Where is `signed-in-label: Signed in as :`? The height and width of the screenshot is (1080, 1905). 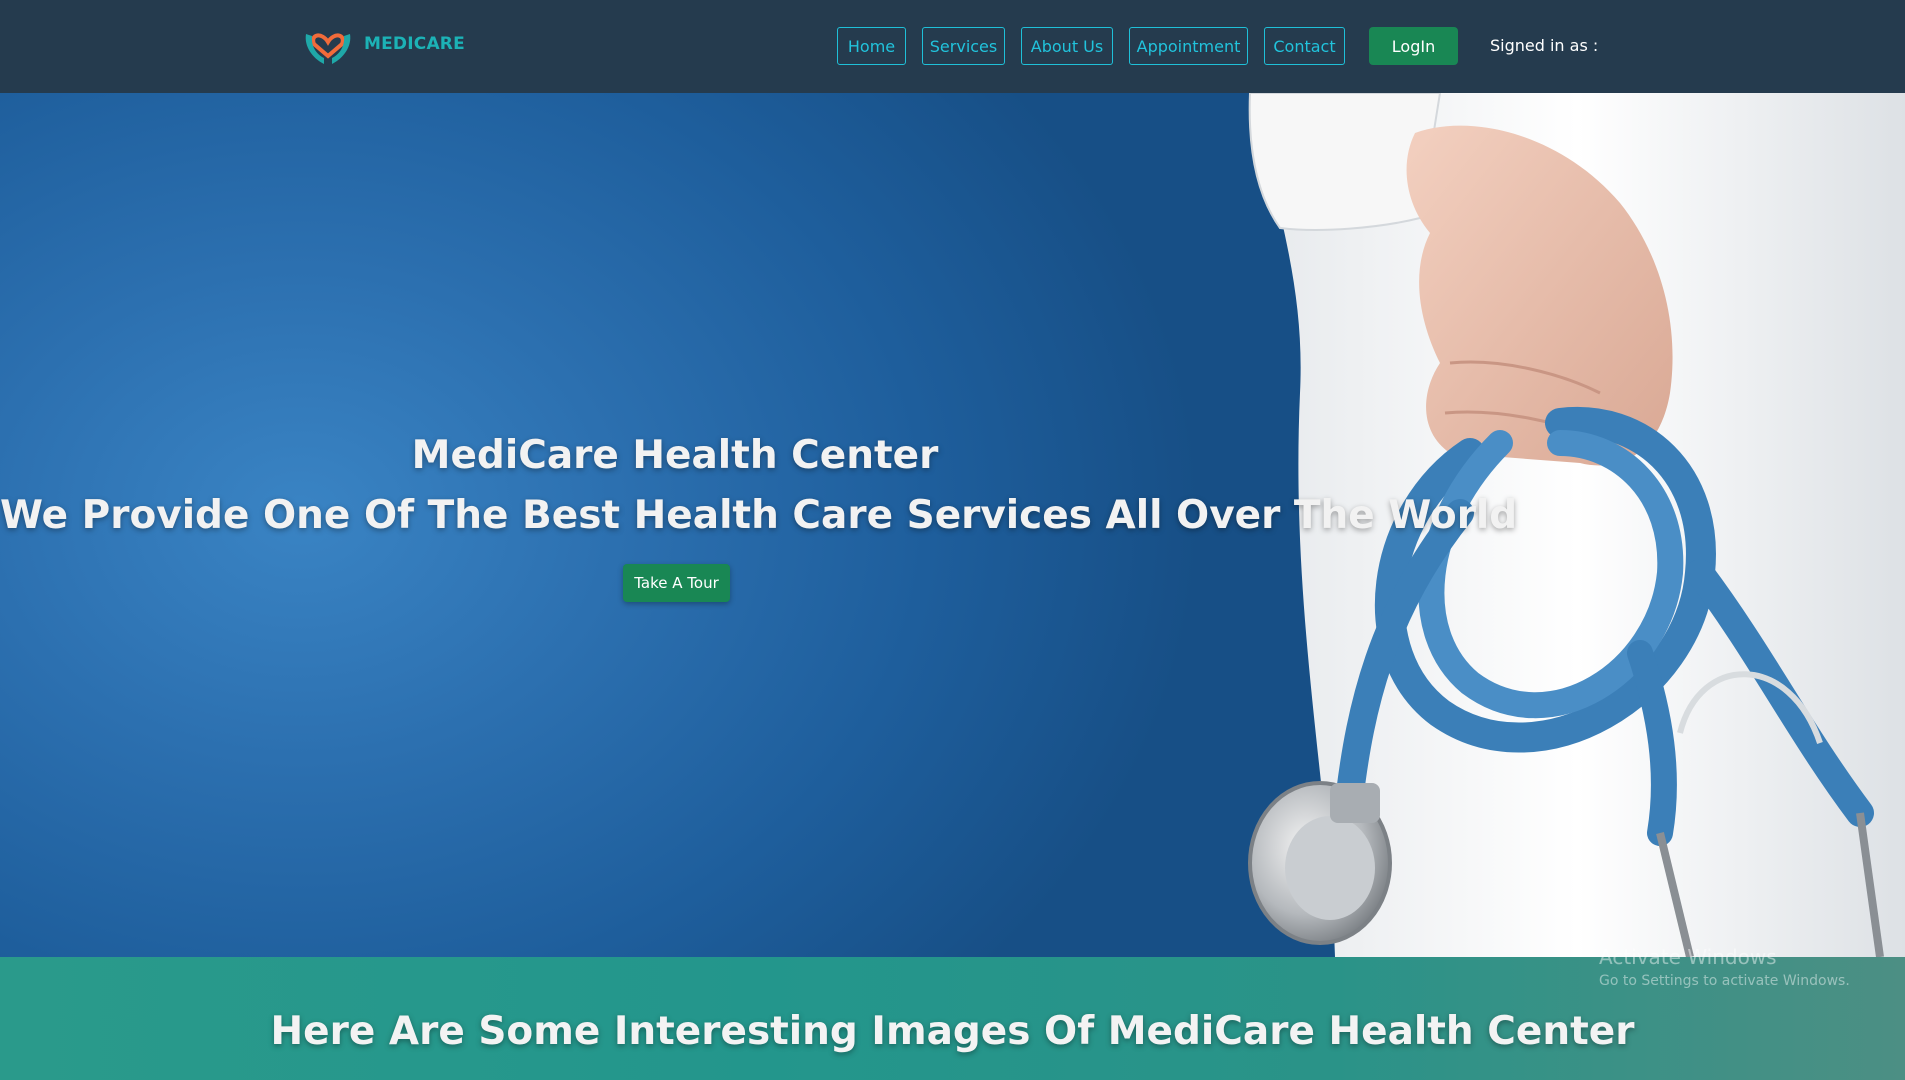 signed-in-label: Signed in as : is located at coordinates (1544, 45).